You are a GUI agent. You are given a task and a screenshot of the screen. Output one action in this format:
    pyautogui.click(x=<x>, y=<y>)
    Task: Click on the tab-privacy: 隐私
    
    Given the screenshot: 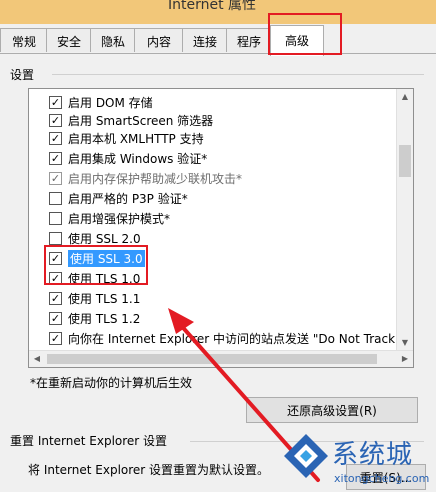 What is the action you would take?
    pyautogui.click(x=113, y=40)
    